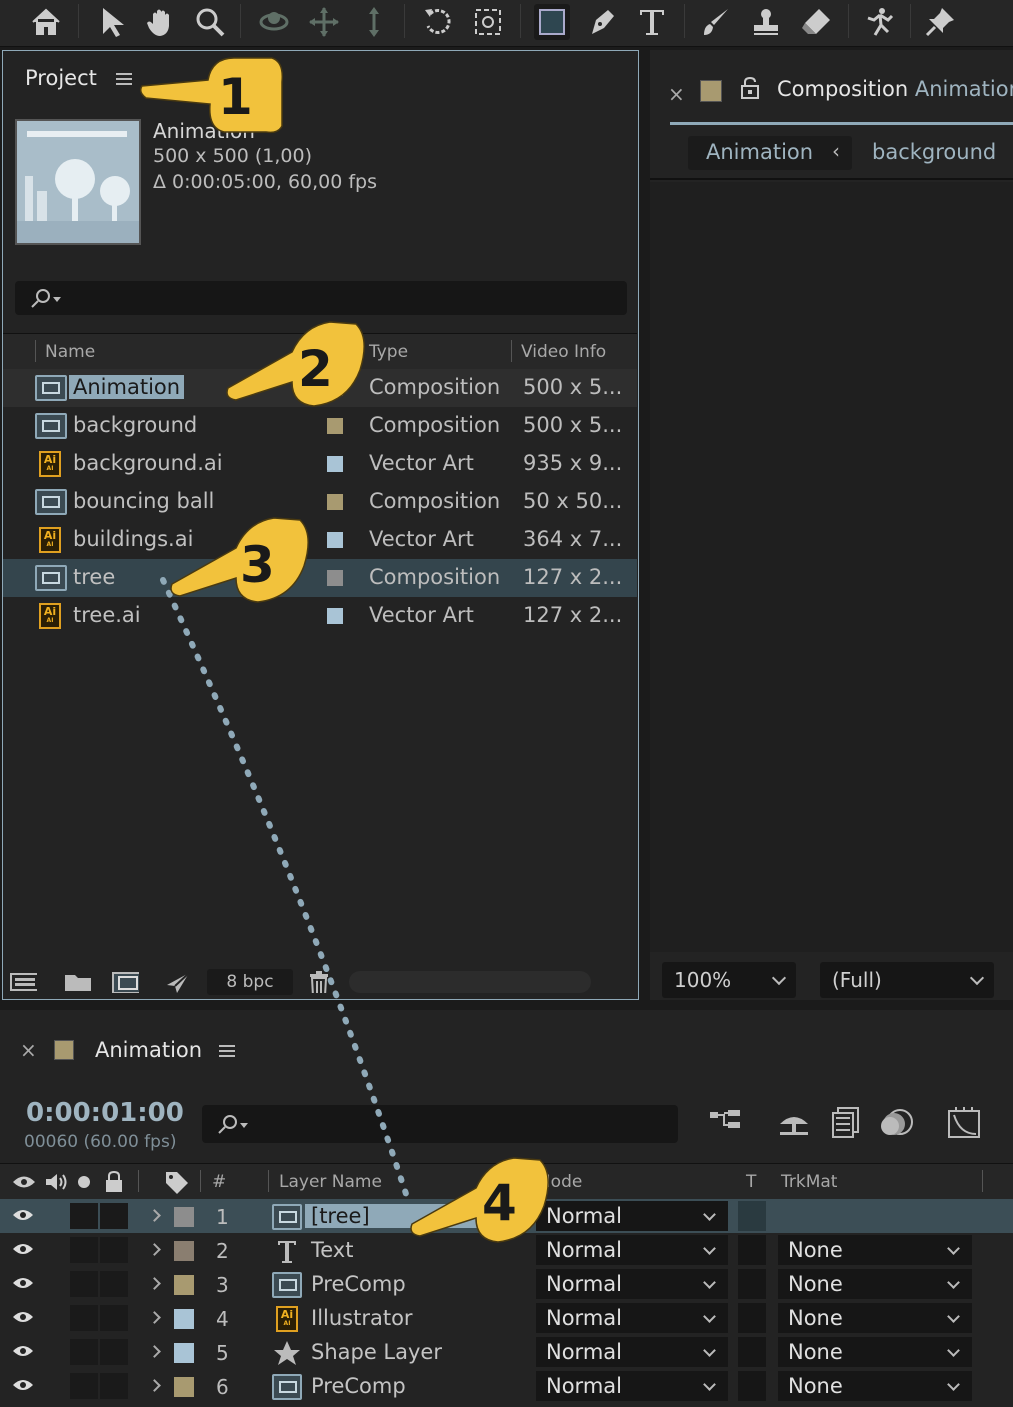  I want to click on layer-name: Shape Layer, so click(376, 1352).